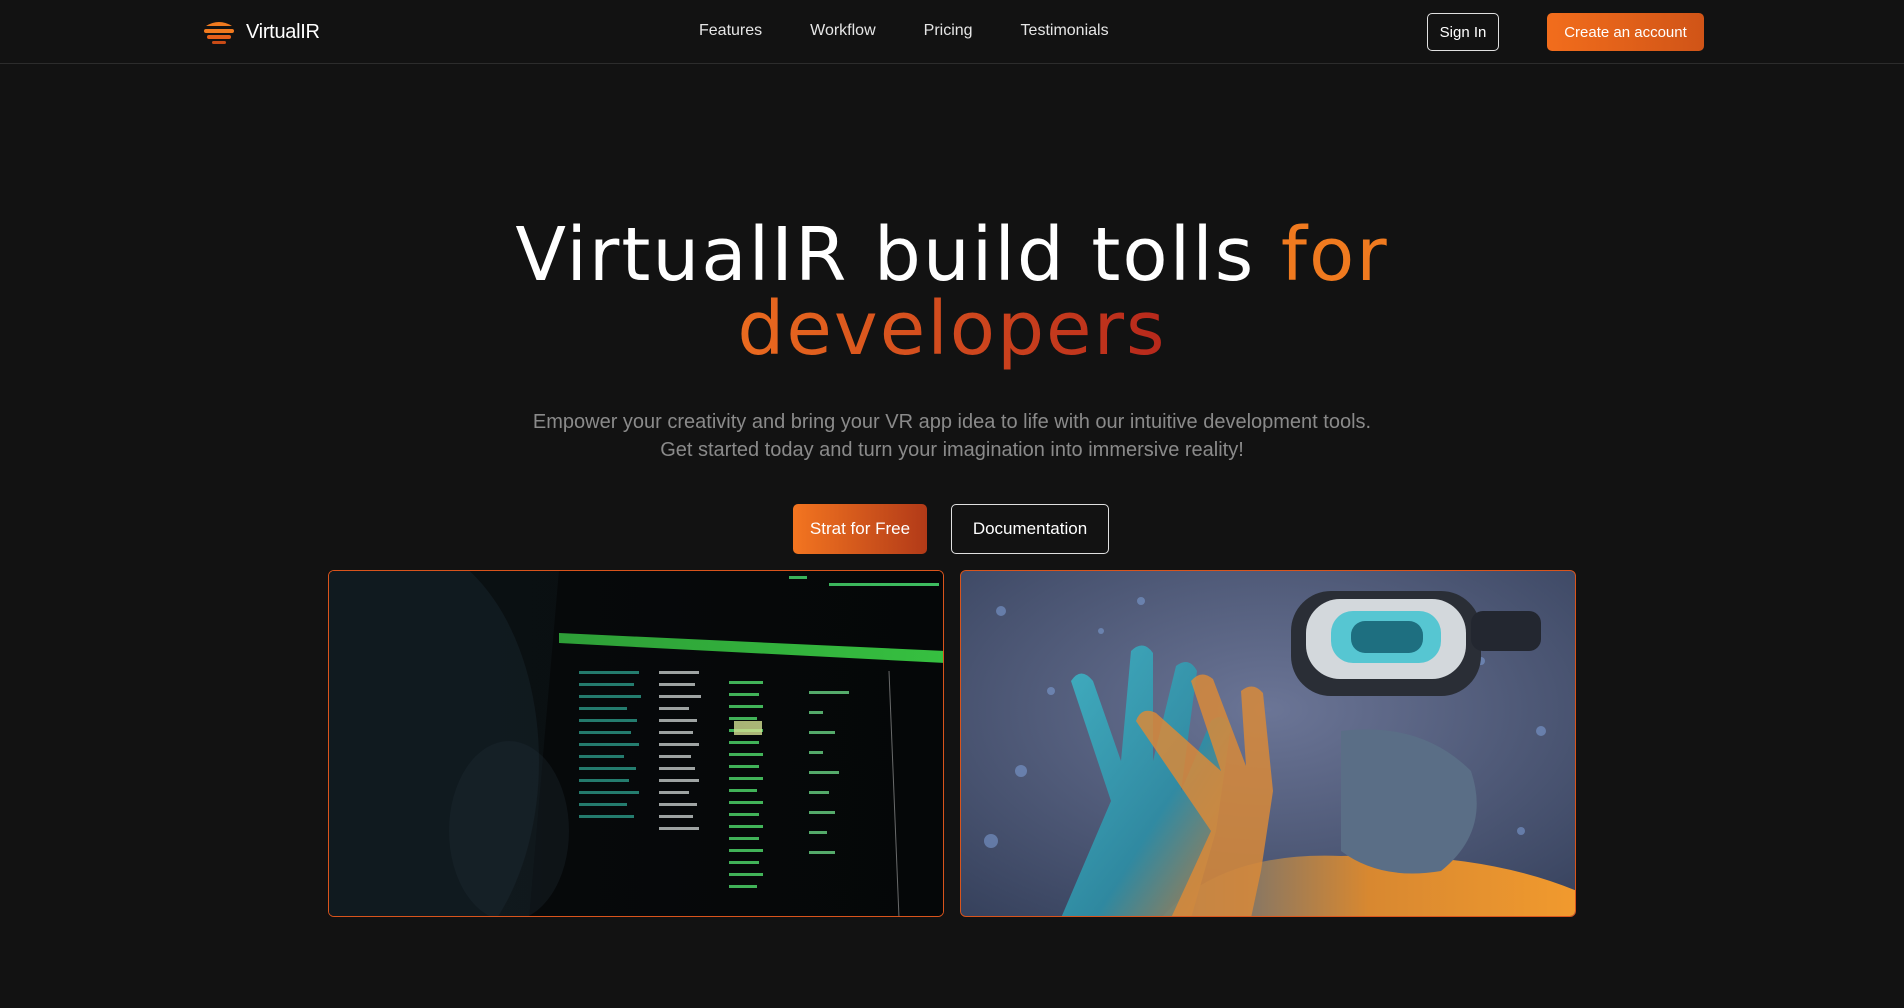 This screenshot has width=1904, height=1008. I want to click on start-free-button: Strat for Free, so click(860, 529).